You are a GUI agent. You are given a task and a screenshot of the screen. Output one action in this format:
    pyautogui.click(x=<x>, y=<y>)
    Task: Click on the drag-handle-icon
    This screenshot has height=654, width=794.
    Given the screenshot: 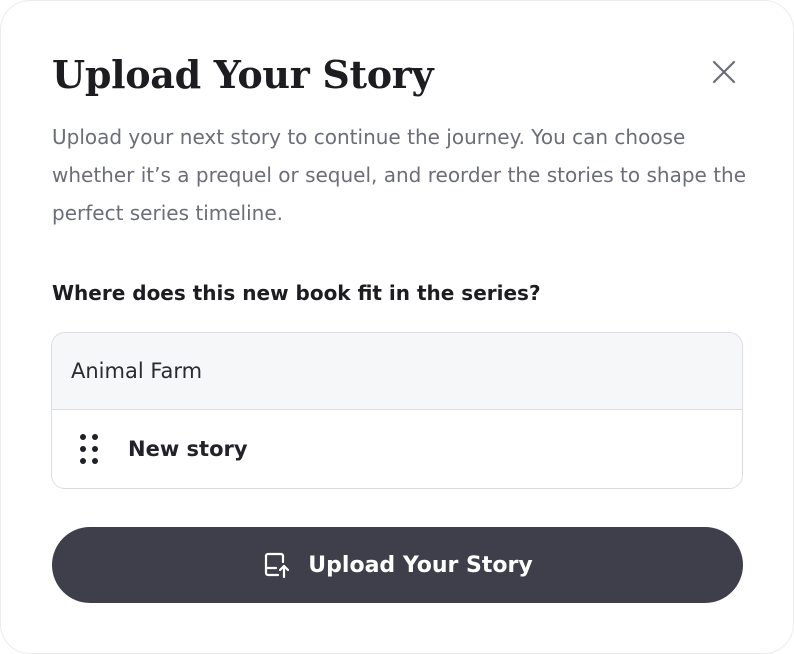 What is the action you would take?
    pyautogui.click(x=89, y=449)
    